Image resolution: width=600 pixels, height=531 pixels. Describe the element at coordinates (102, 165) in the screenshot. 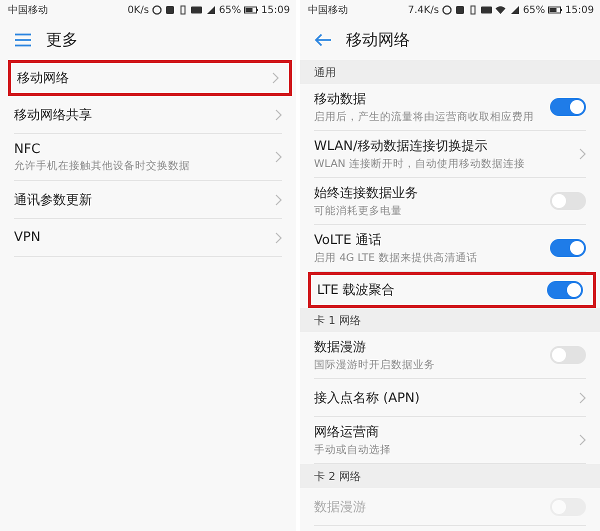

I see `setting-description: 允许手机在接触其他设备时交换数据` at that location.